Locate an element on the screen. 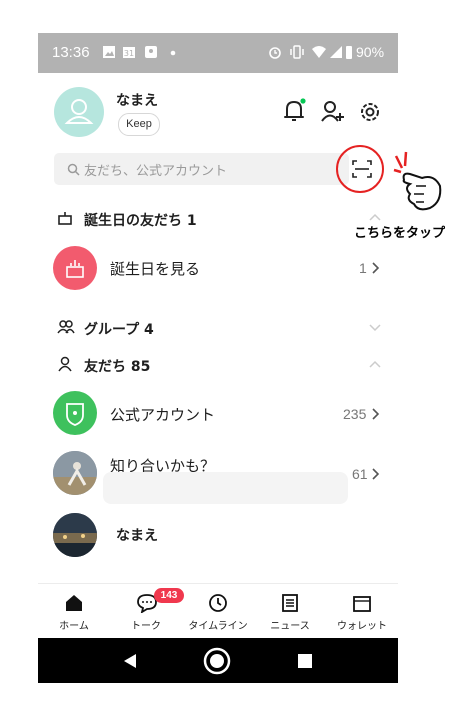 Image resolution: width=468 pixels, height=710 pixels. friend-icon is located at coordinates (65, 364).